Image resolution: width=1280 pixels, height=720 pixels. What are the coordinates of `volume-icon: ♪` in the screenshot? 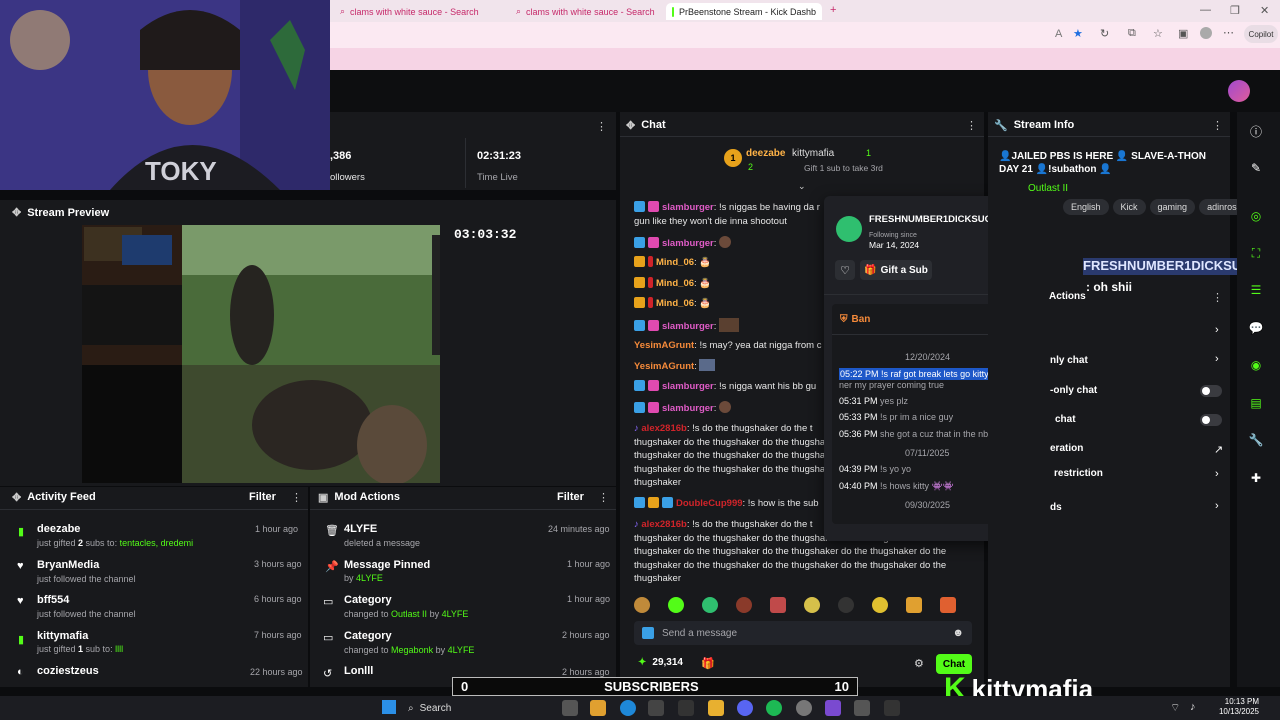 It's located at (1193, 707).